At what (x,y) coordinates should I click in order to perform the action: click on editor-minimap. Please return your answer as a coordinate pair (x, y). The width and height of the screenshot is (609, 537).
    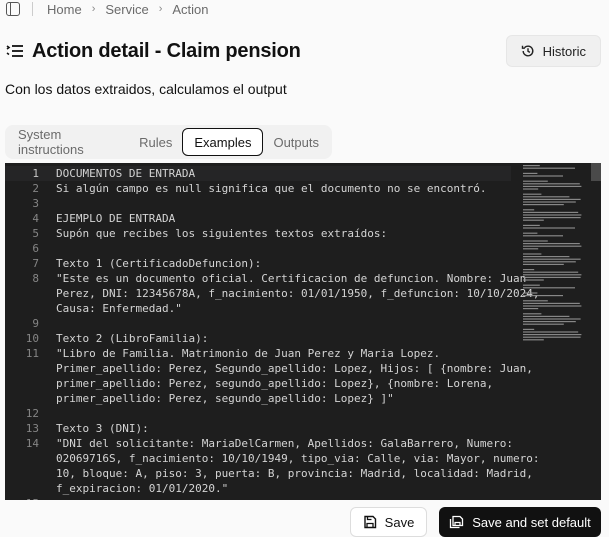
    Looking at the image, I should click on (556, 331).